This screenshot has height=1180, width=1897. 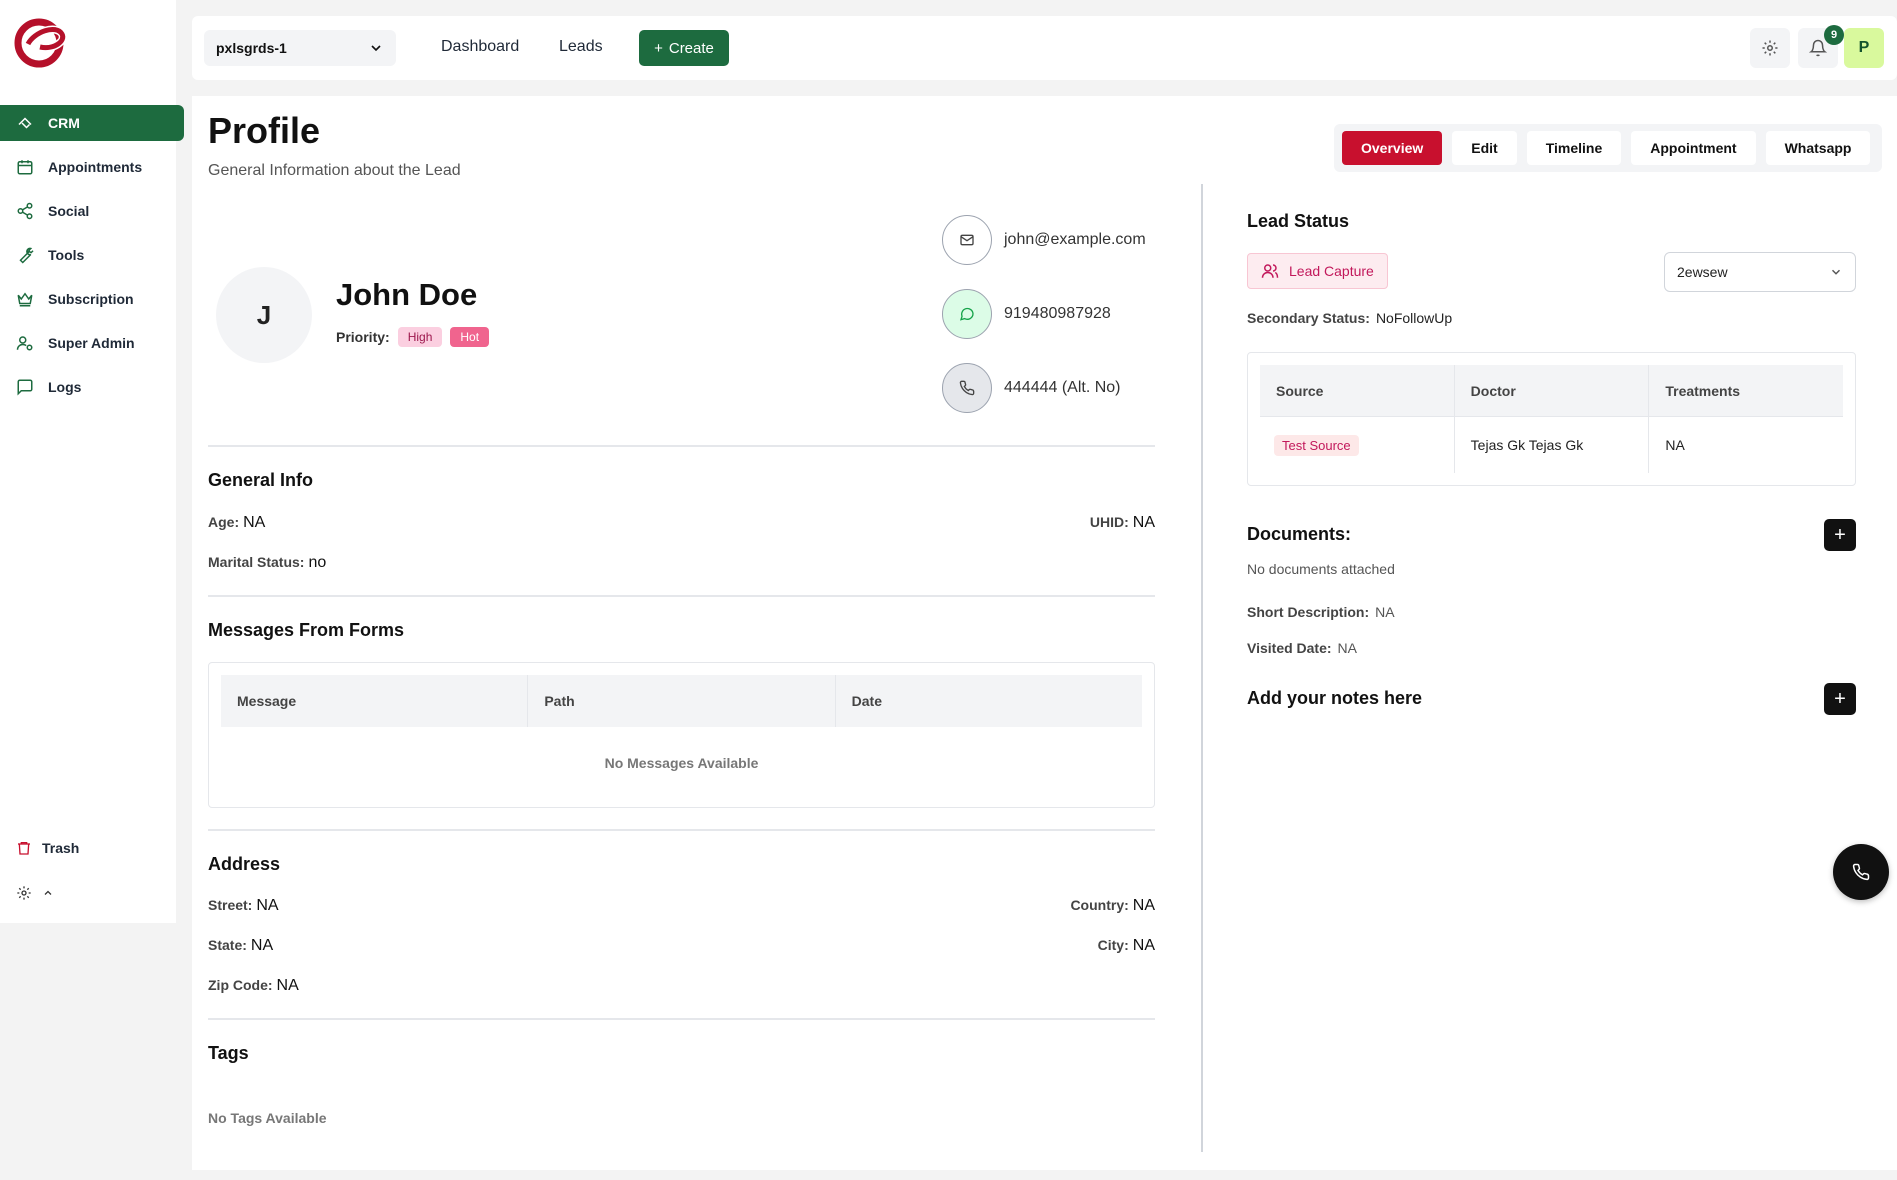 What do you see at coordinates (95, 167) in the screenshot?
I see `sidebar-item-label: Appointments` at bounding box center [95, 167].